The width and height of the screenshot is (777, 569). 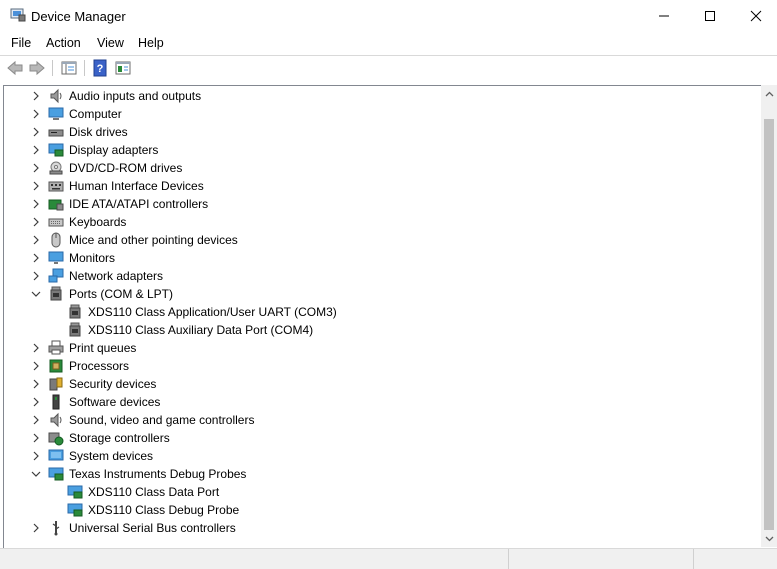 What do you see at coordinates (56, 275) in the screenshot?
I see `network-adapter-icon` at bounding box center [56, 275].